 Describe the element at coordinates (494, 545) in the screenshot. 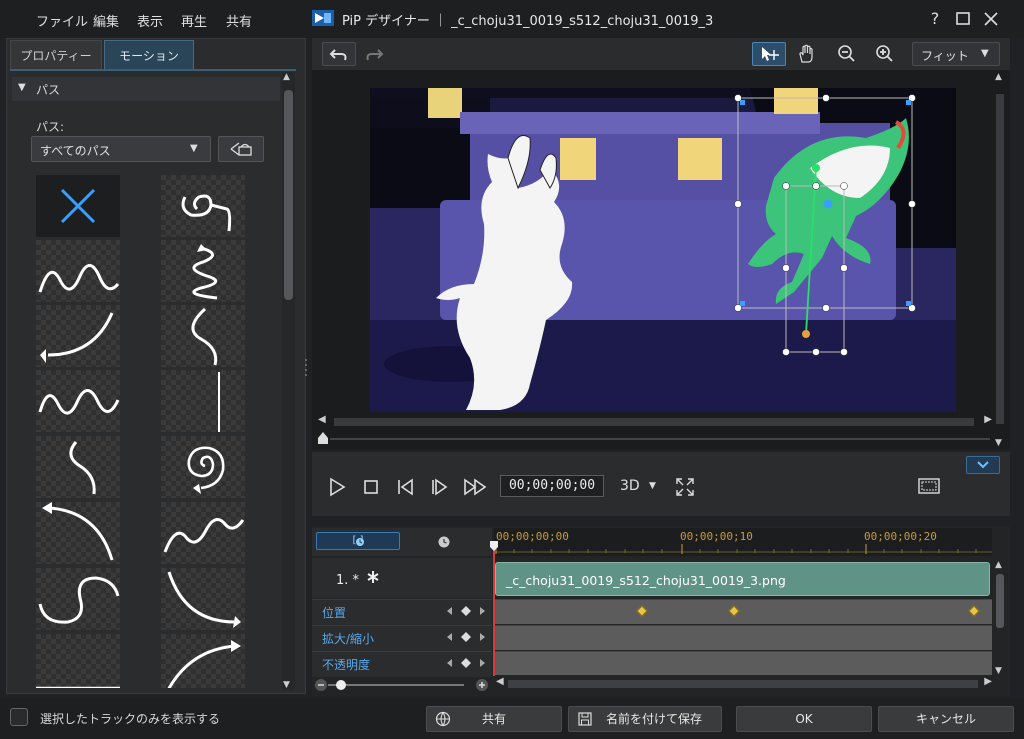

I see `playhead-handle` at that location.